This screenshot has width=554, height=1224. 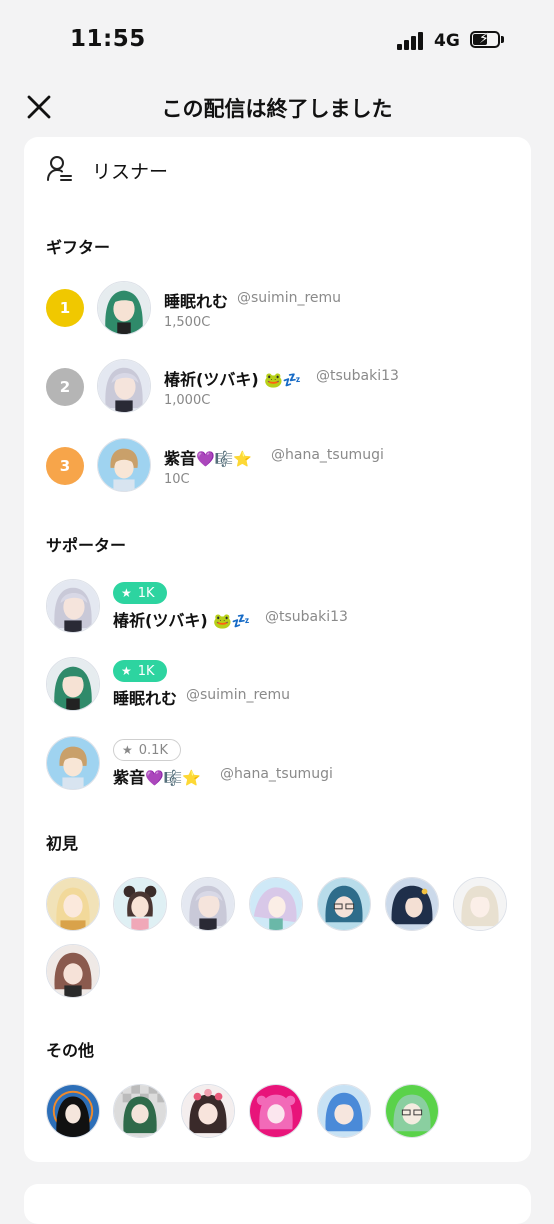 What do you see at coordinates (65, 387) in the screenshot?
I see `rank-badge: 2` at bounding box center [65, 387].